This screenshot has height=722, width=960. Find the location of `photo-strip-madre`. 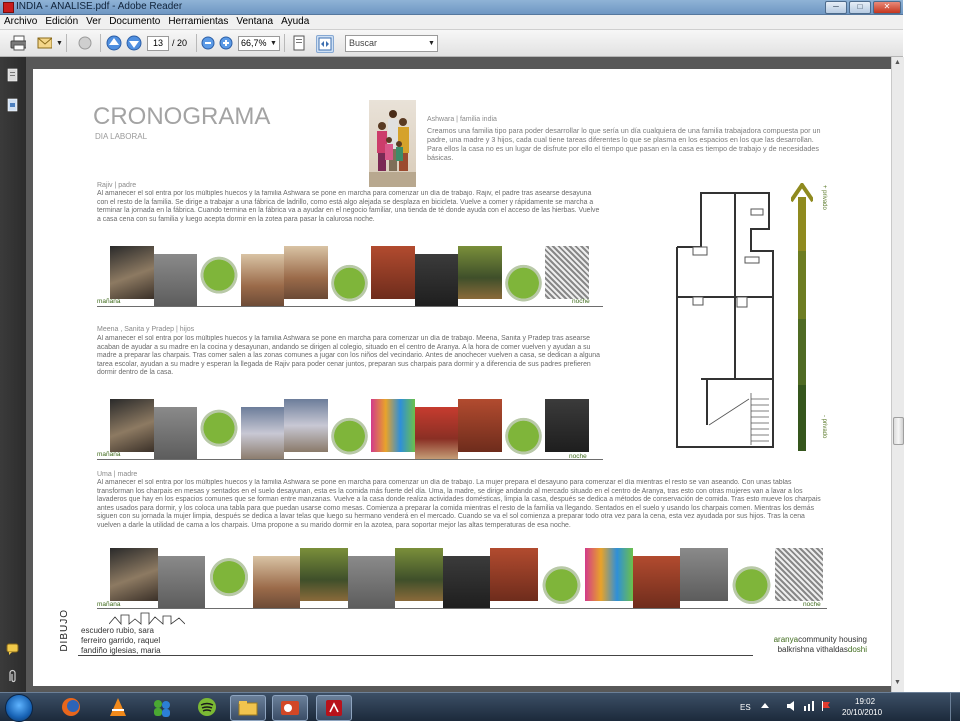

photo-strip-madre is located at coordinates (466, 578).